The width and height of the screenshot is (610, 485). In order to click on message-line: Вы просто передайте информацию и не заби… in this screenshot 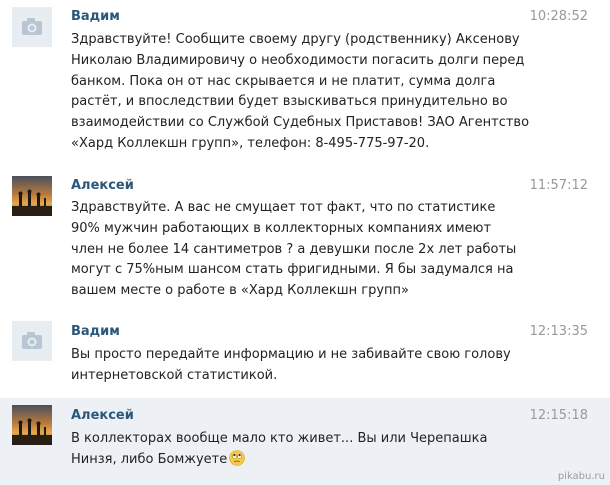, I will do `click(291, 354)`.